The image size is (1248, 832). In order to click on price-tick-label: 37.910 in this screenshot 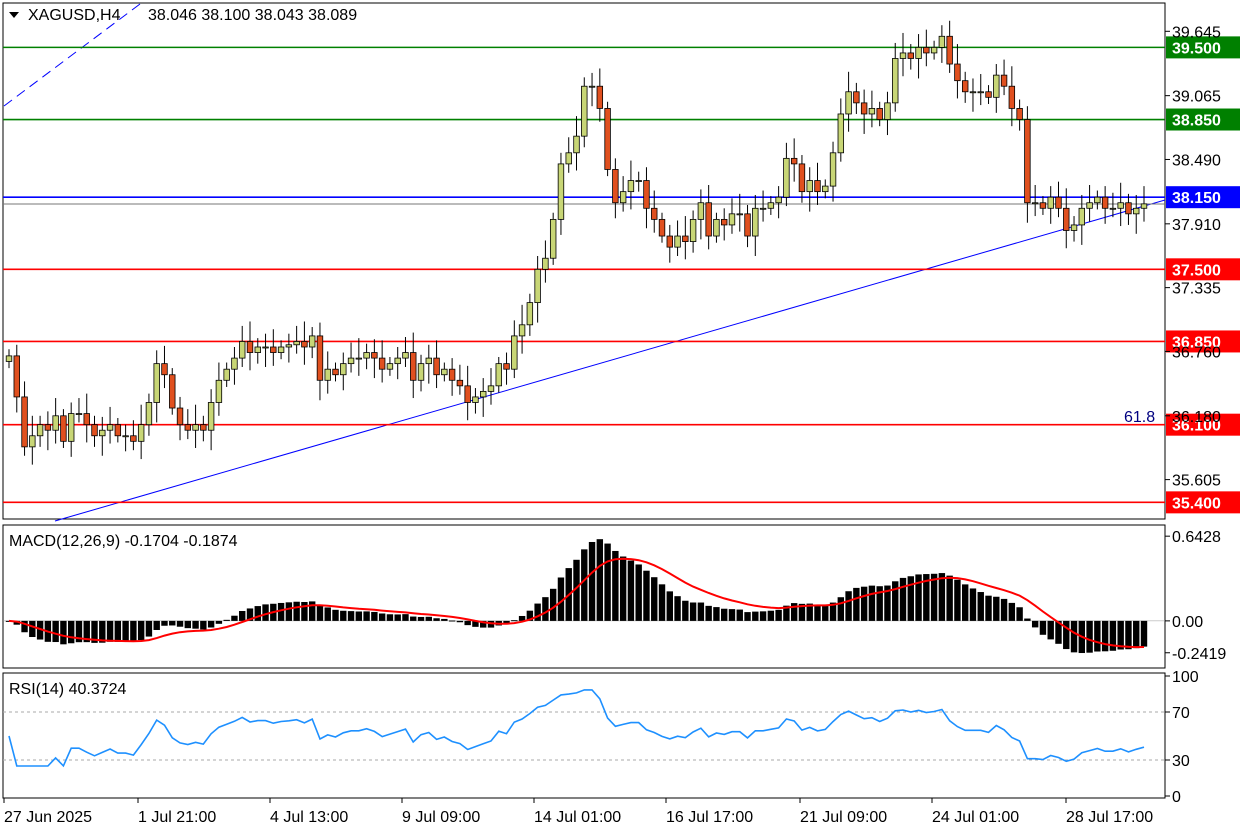, I will do `click(1196, 225)`.